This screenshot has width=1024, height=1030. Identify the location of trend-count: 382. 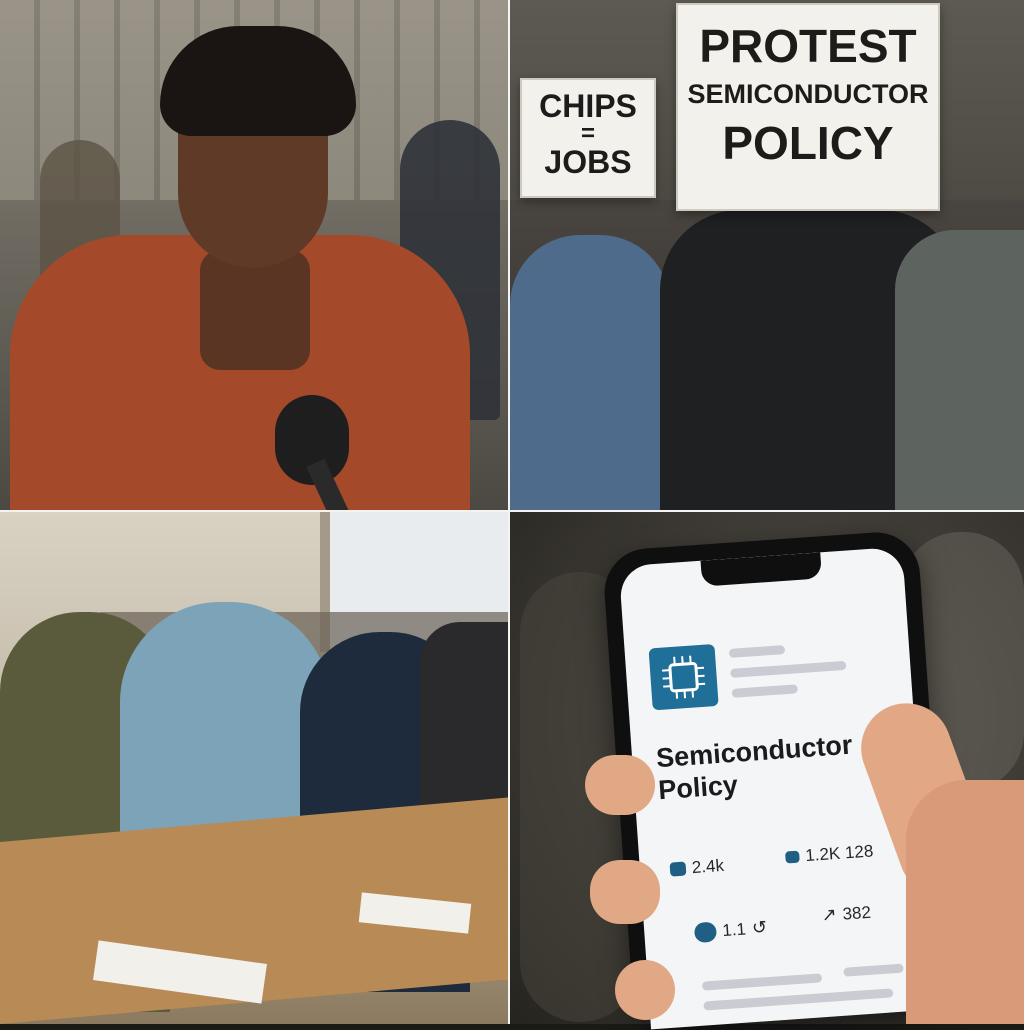
(856, 913).